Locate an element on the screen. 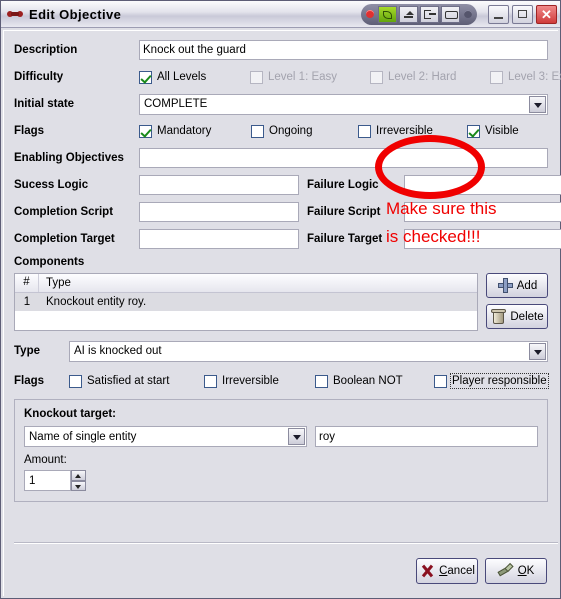 Image resolution: width=561 pixels, height=599 pixels. delete-button-label: Delete is located at coordinates (527, 316).